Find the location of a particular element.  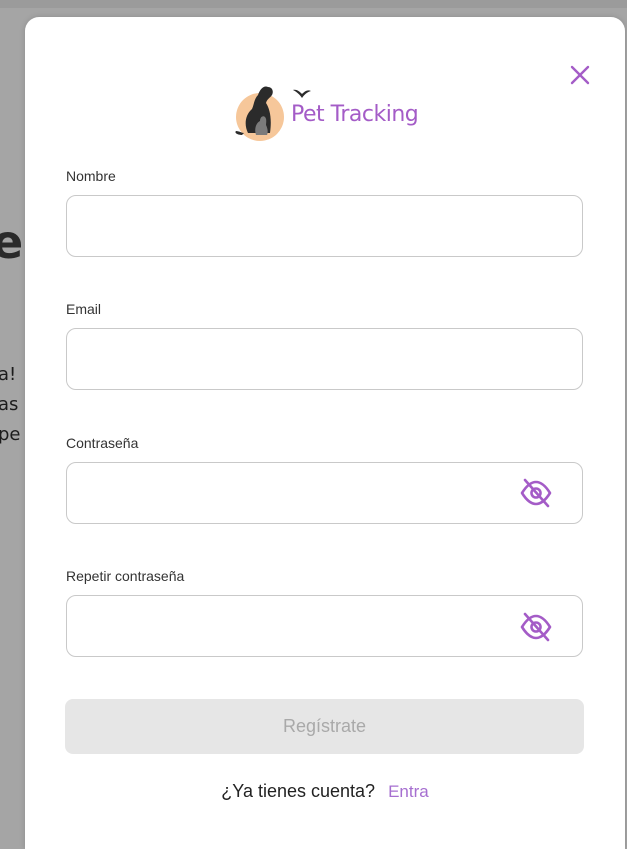

email-input is located at coordinates (324, 359).